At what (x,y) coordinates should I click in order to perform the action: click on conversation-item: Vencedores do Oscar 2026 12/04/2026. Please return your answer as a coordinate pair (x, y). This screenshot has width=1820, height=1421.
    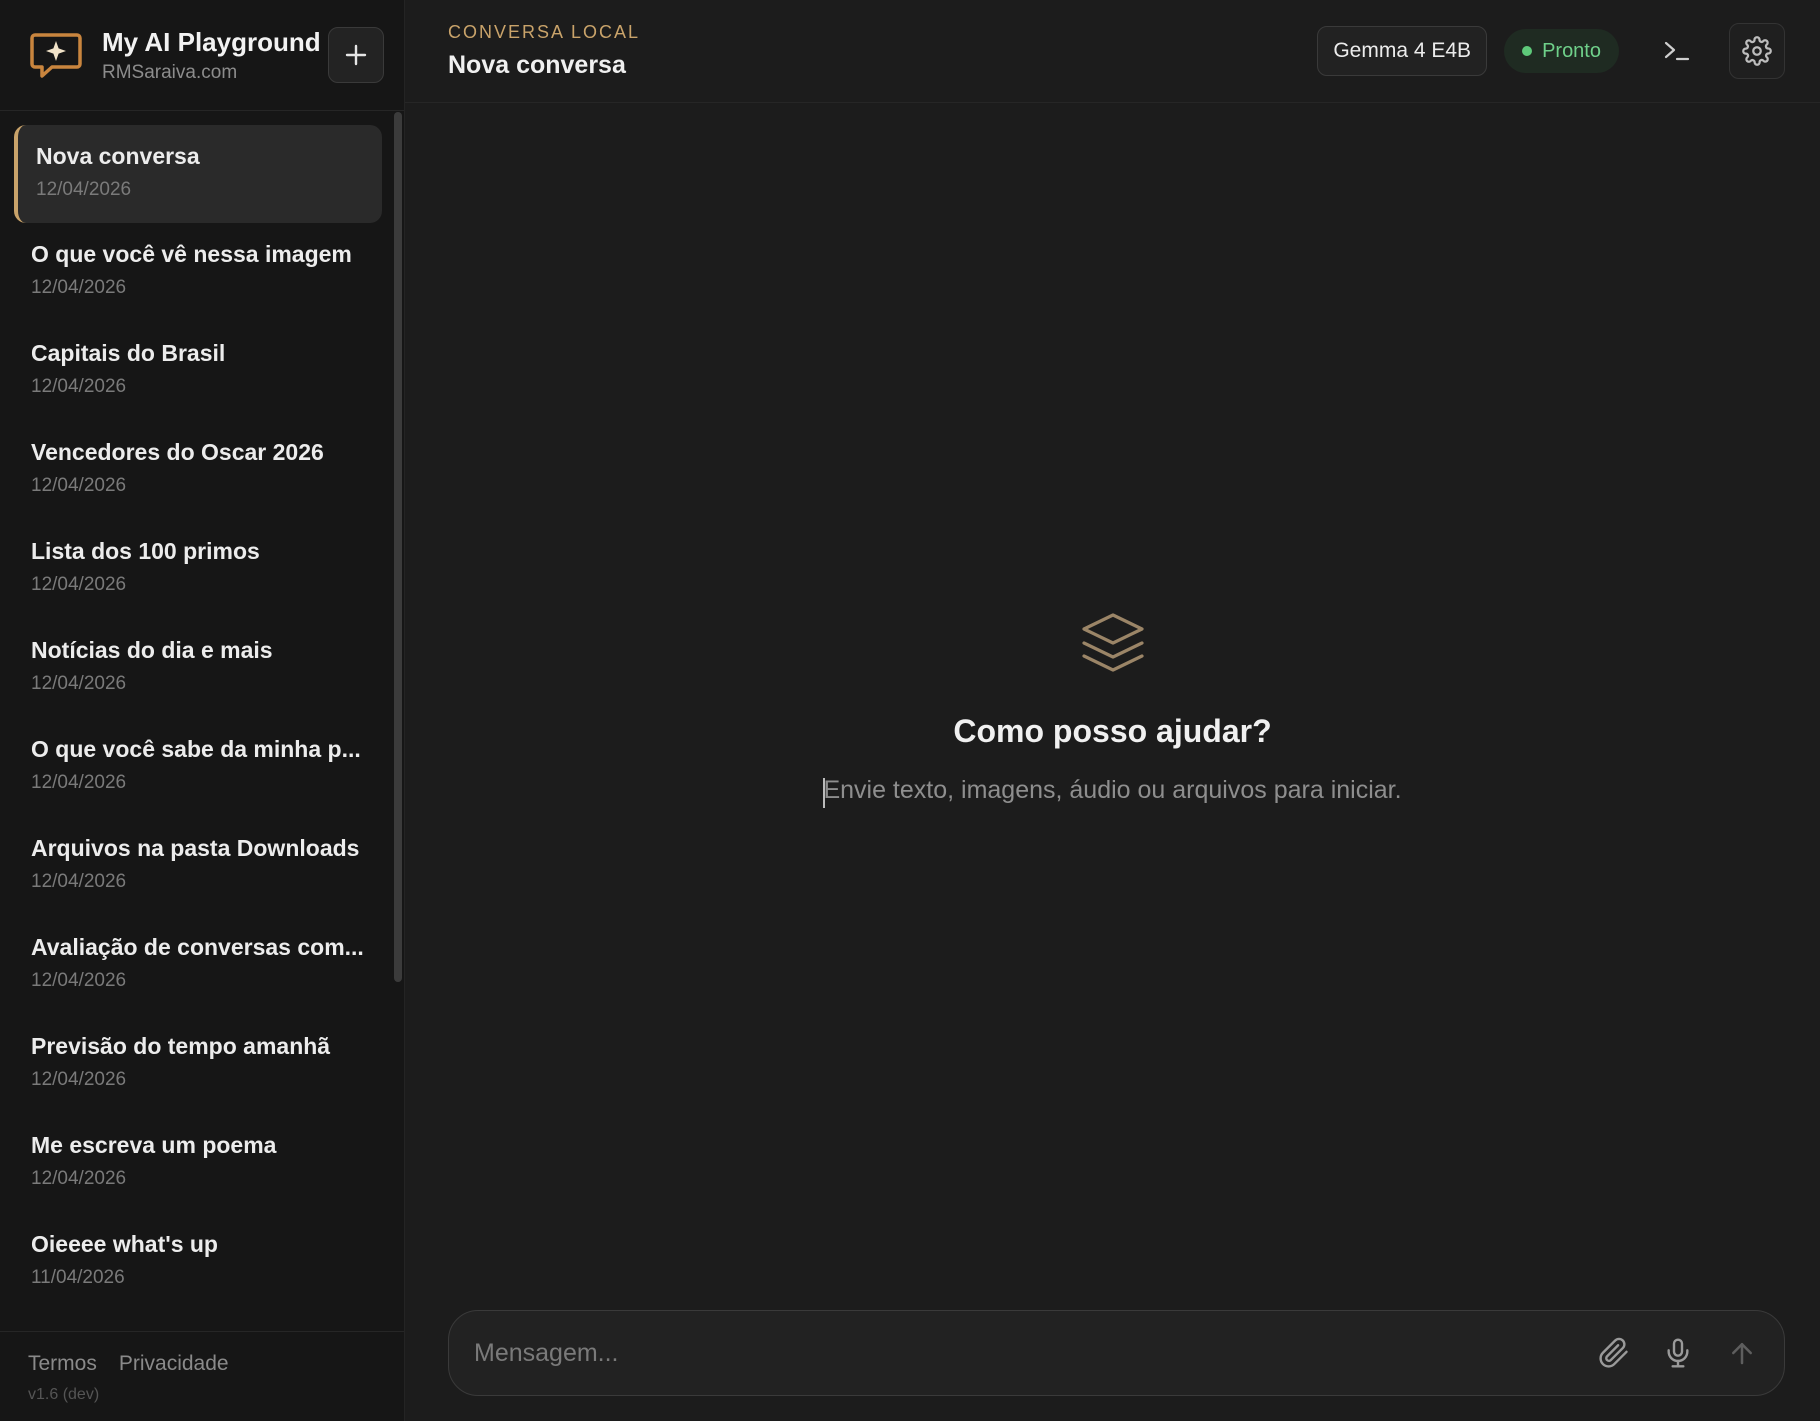
    Looking at the image, I should click on (198, 470).